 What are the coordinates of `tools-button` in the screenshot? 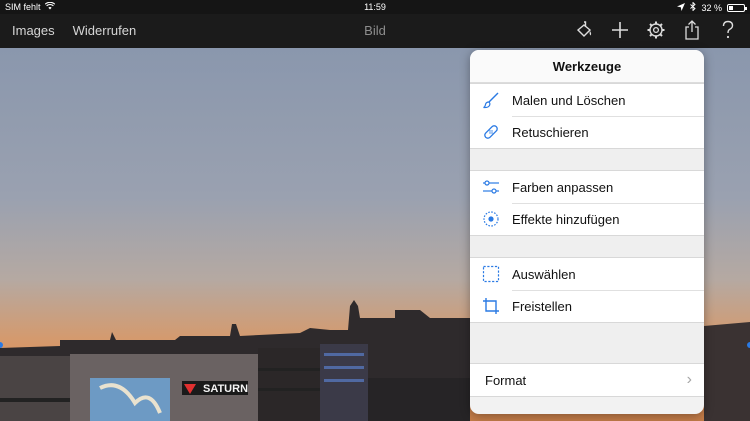 It's located at (584, 31).